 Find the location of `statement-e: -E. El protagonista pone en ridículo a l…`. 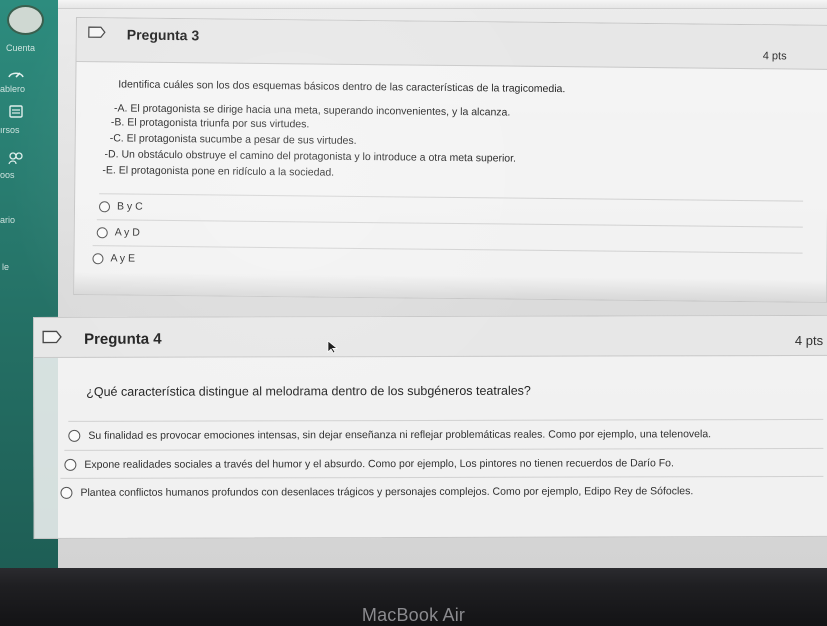

statement-e: -E. El protagonista pone en ridículo a l… is located at coordinates (218, 171).